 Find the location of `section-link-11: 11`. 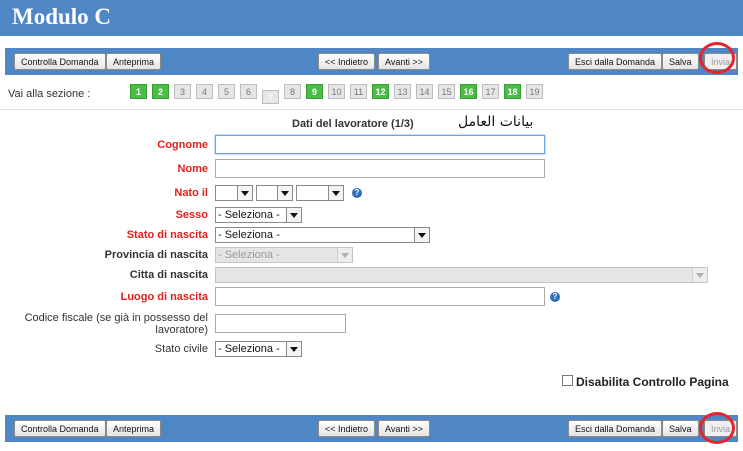

section-link-11: 11 is located at coordinates (358, 91).